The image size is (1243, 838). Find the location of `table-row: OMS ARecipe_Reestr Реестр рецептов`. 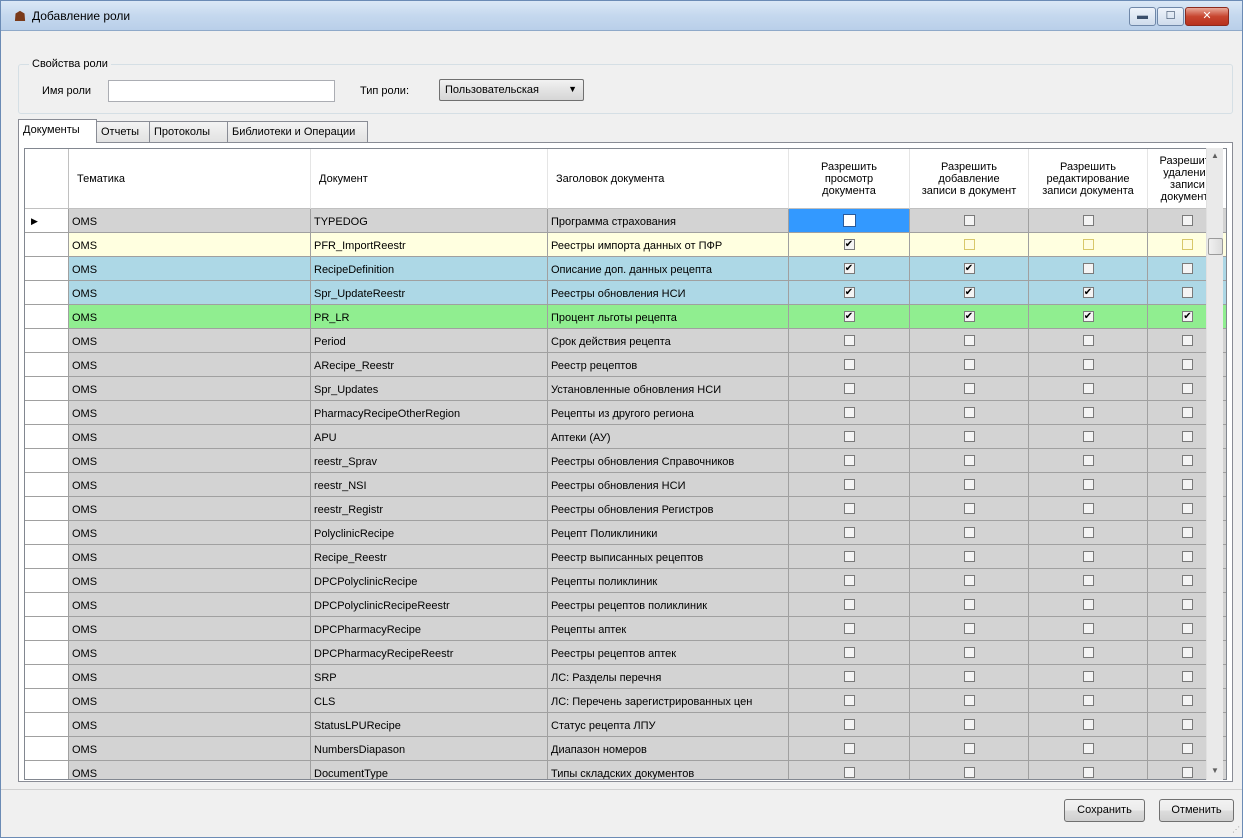

table-row: OMS ARecipe_Reestr Реестр рецептов is located at coordinates (625, 365).